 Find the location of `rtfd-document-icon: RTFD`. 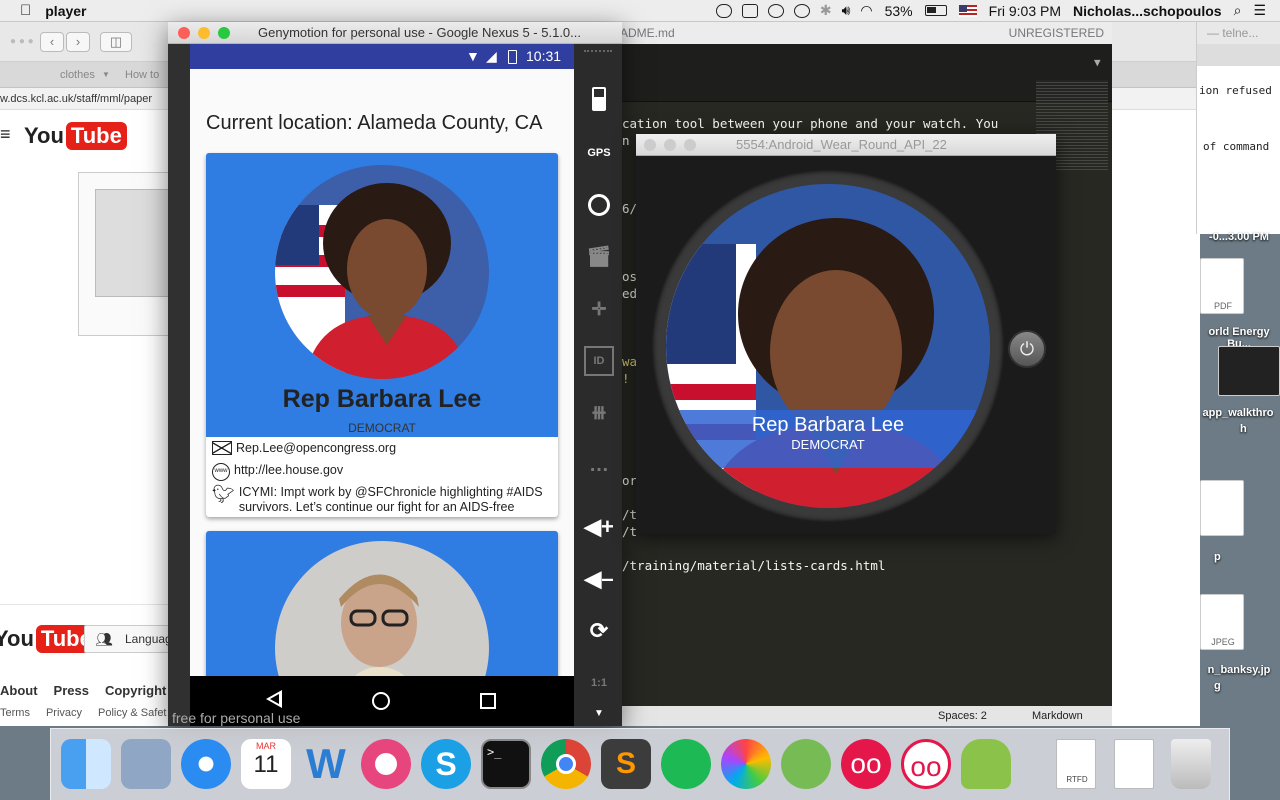

rtfd-document-icon: RTFD is located at coordinates (1076, 764).